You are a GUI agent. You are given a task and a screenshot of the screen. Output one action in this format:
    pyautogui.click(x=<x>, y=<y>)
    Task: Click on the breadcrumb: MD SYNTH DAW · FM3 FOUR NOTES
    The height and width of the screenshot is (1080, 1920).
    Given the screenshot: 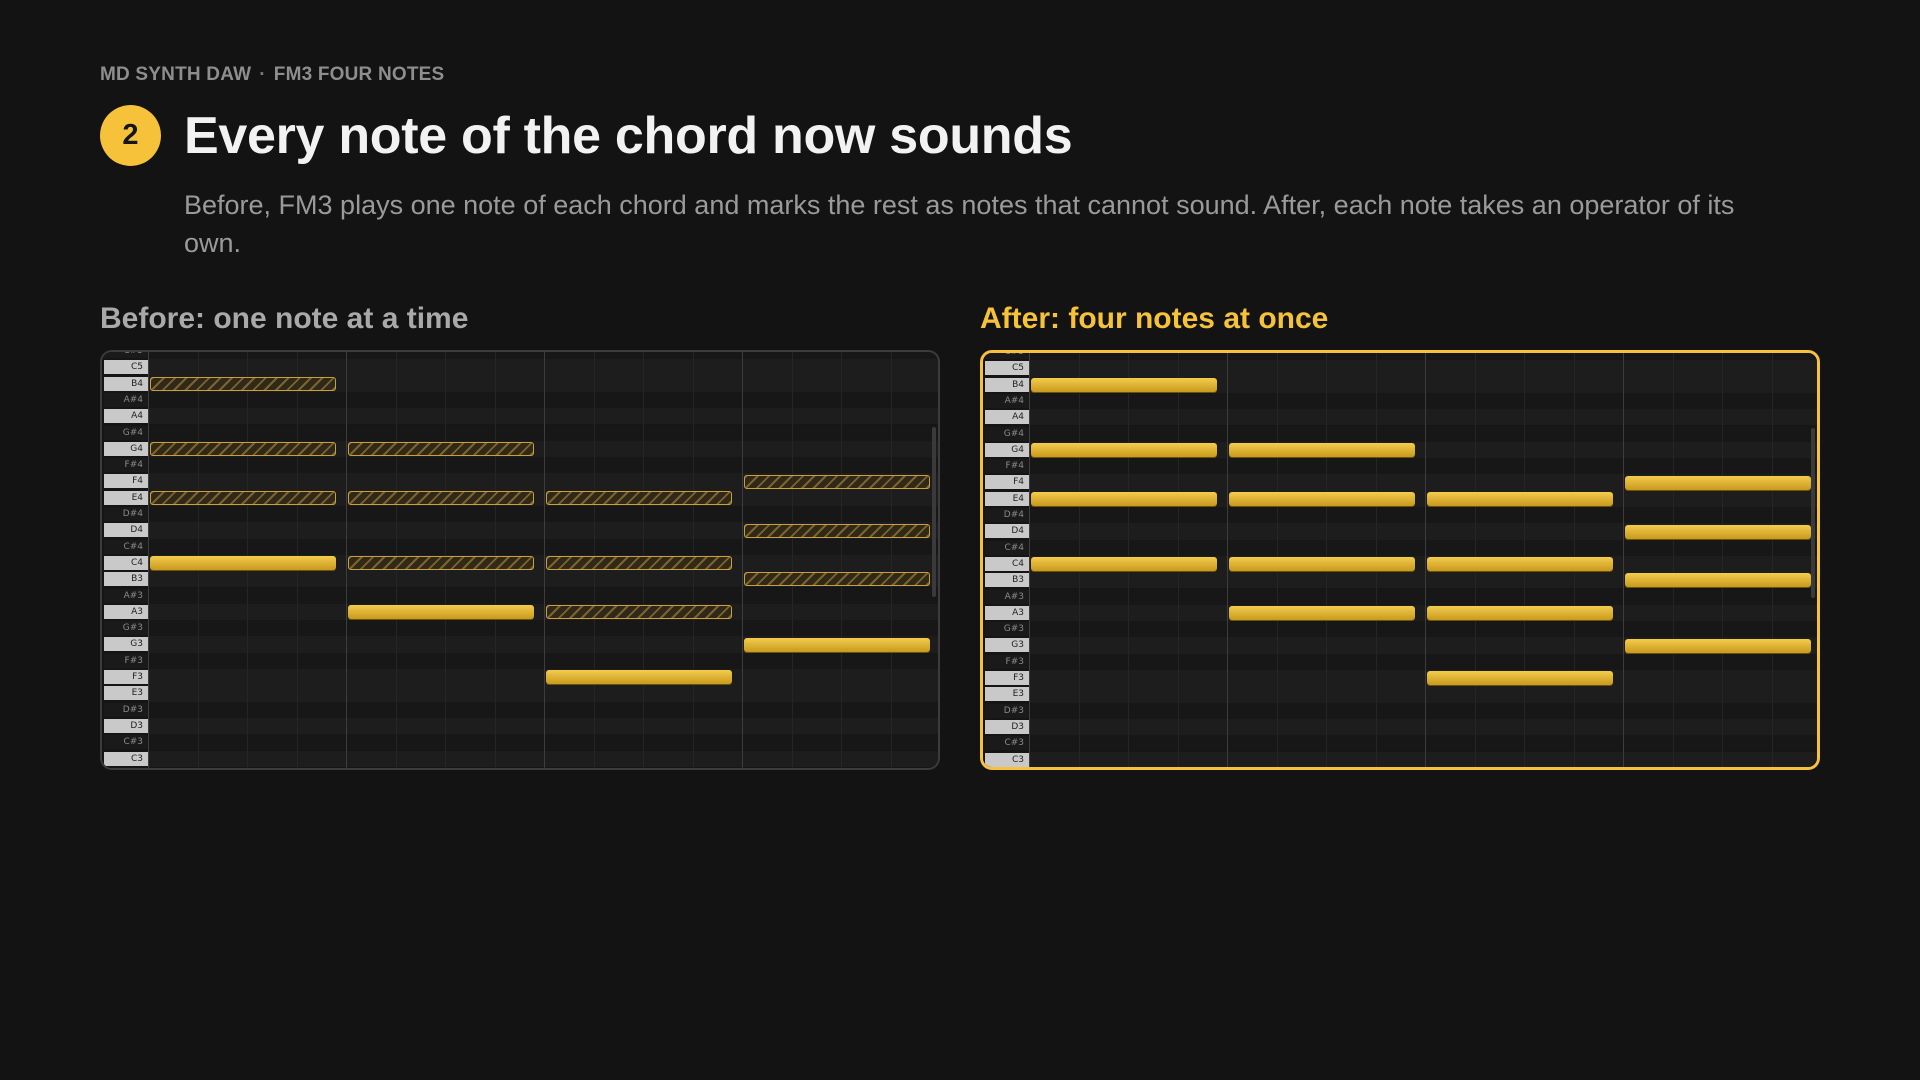 What is the action you would take?
    pyautogui.click(x=272, y=75)
    